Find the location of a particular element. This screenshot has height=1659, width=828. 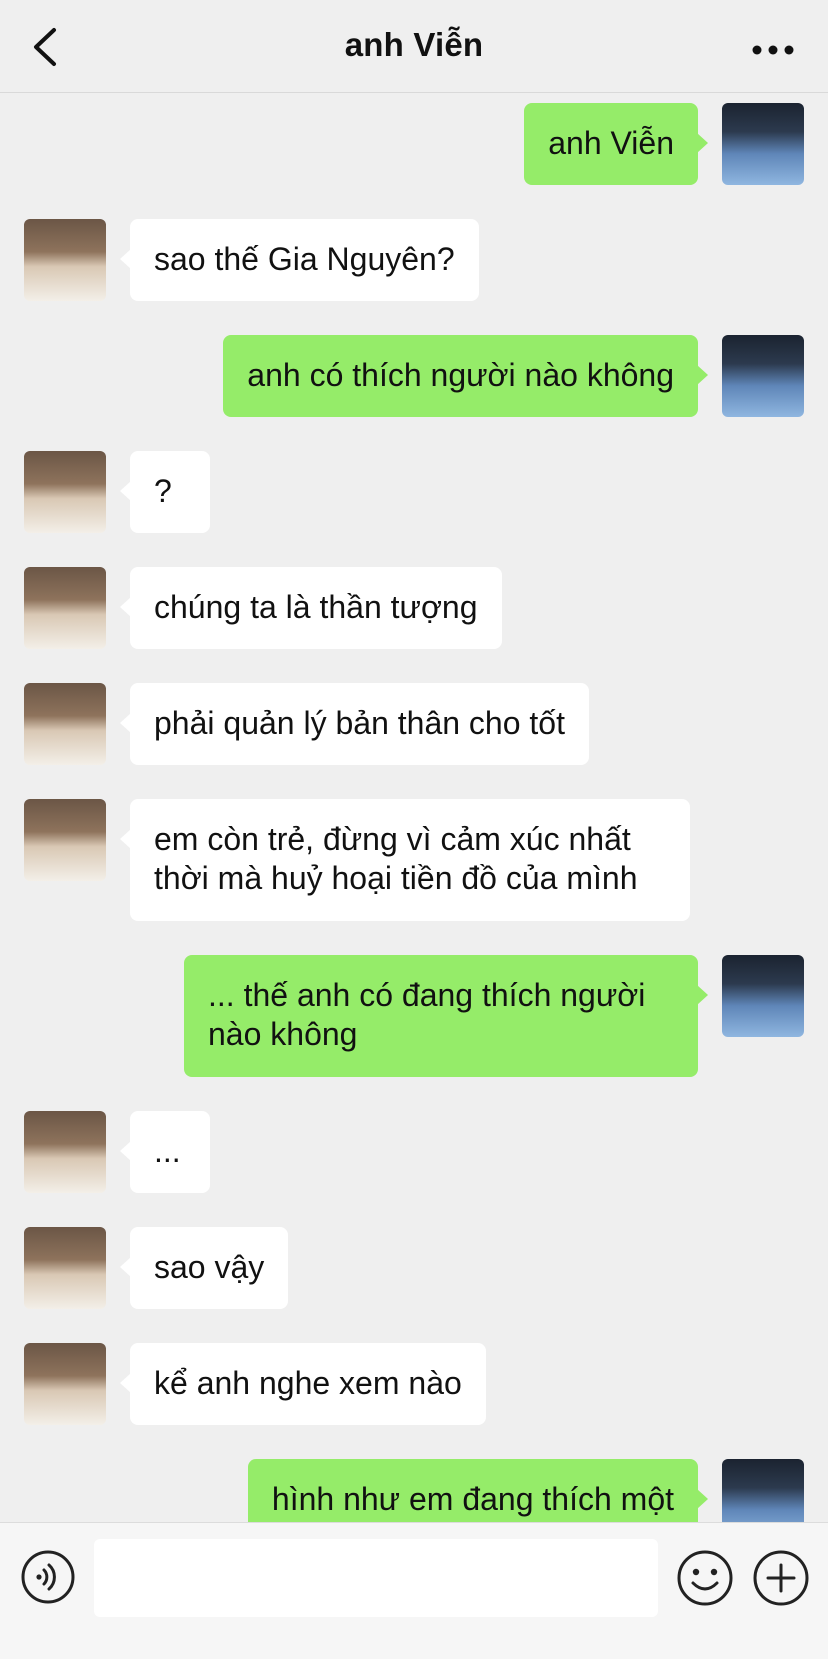

plus-icon is located at coordinates (781, 1578).